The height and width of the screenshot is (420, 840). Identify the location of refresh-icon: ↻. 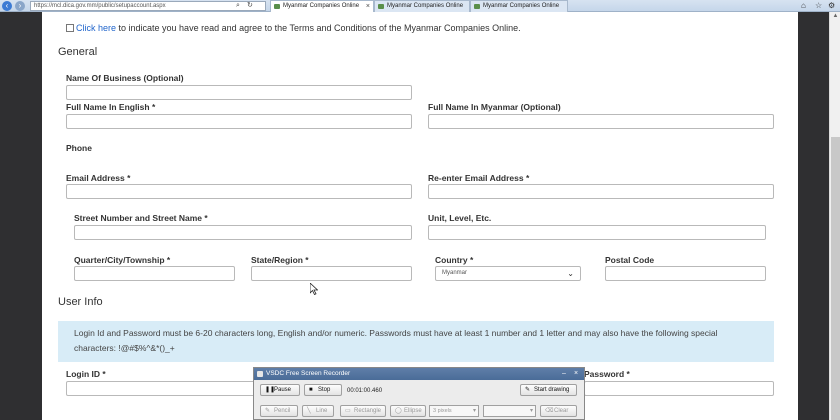
(250, 6).